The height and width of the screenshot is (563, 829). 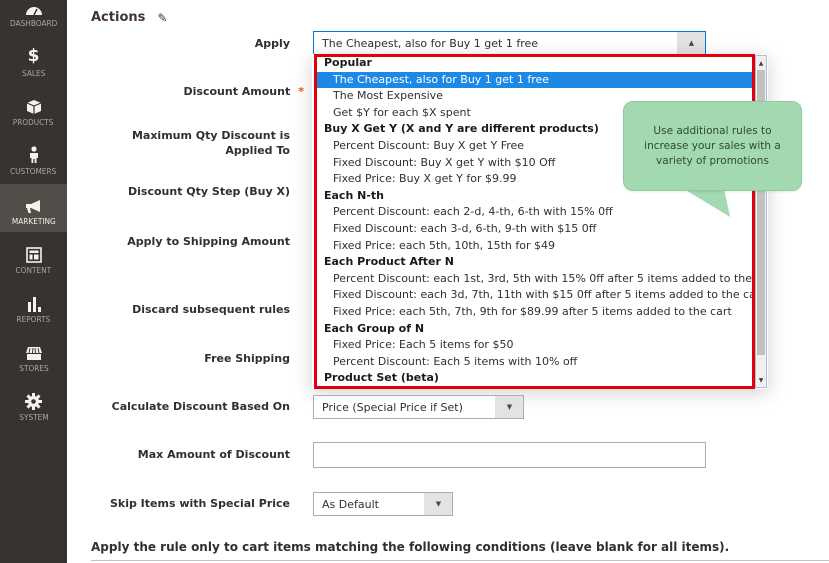 I want to click on sidebar-item-label: Dashboard, so click(x=33, y=23).